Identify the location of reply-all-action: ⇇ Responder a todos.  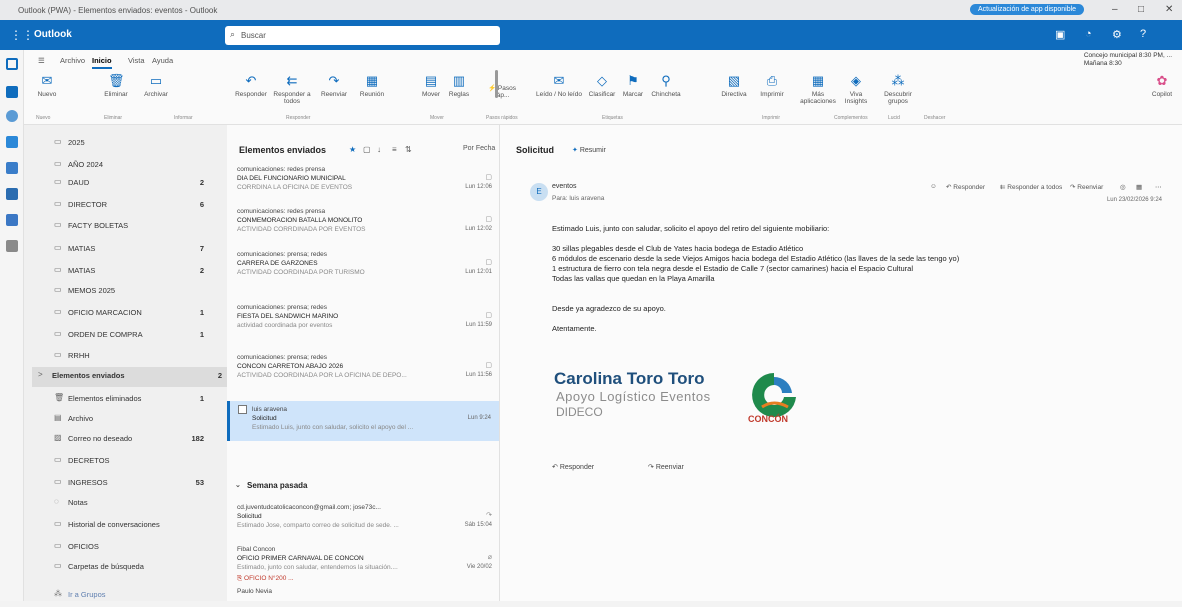
(1031, 187).